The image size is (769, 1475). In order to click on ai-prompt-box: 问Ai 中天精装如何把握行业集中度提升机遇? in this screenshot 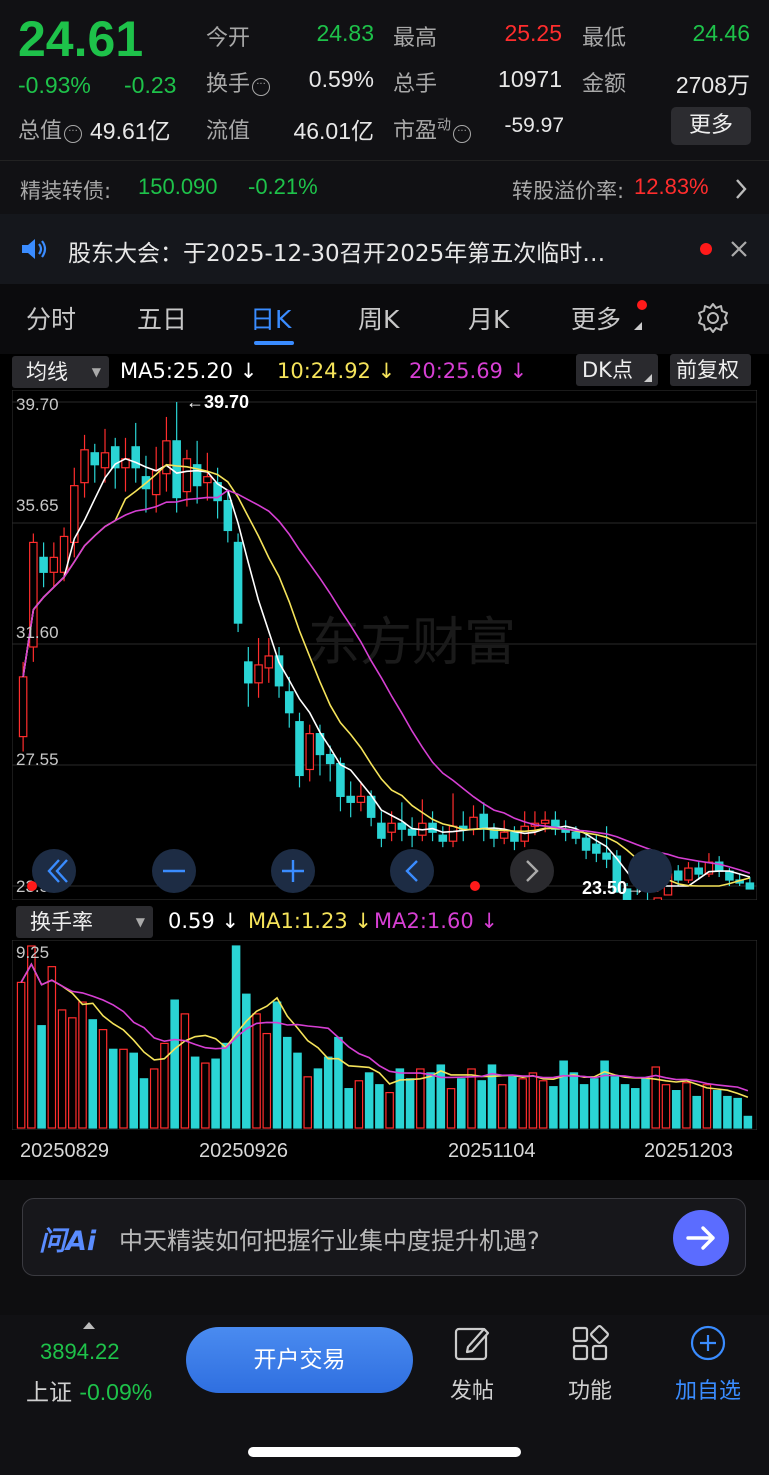, I will do `click(384, 1237)`.